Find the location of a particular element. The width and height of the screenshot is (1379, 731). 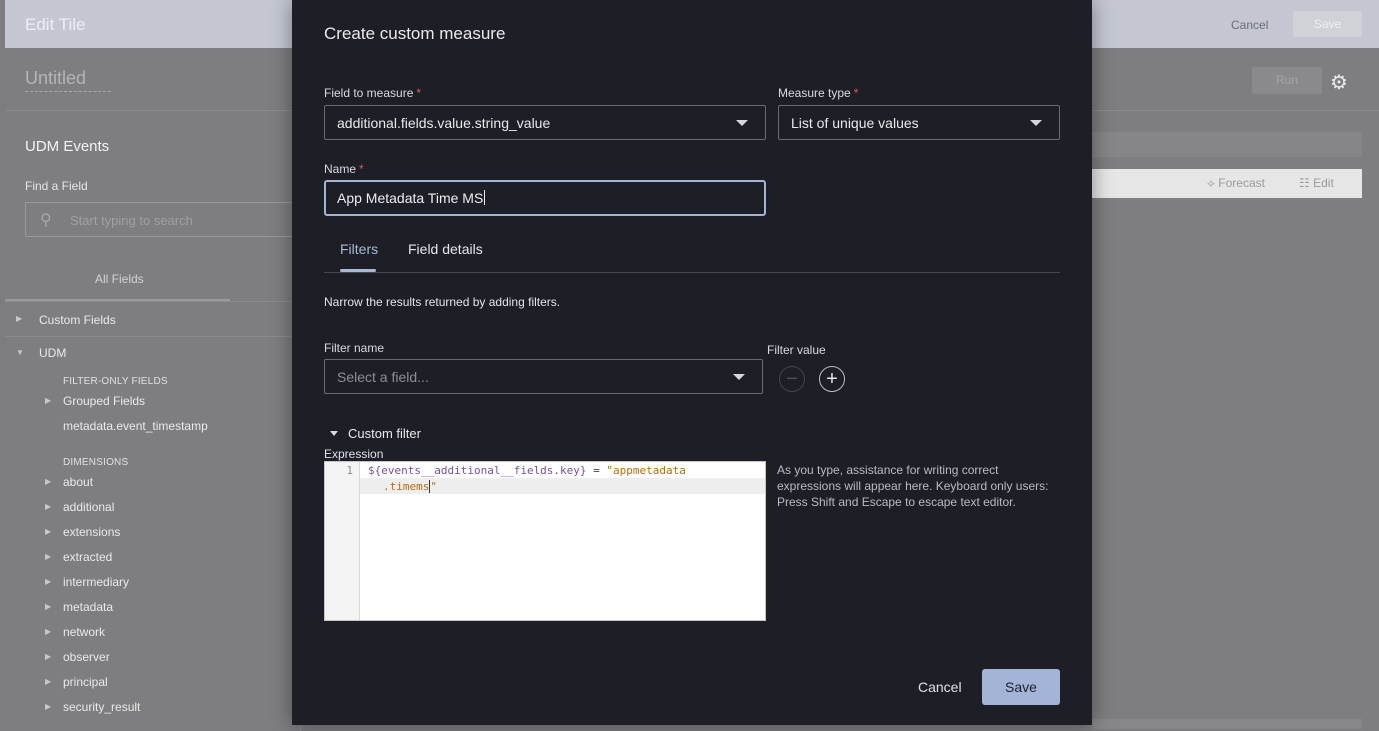

visualization-toolbar: ⟡ Forecast ☷ Edit is located at coordinates (1227, 183).